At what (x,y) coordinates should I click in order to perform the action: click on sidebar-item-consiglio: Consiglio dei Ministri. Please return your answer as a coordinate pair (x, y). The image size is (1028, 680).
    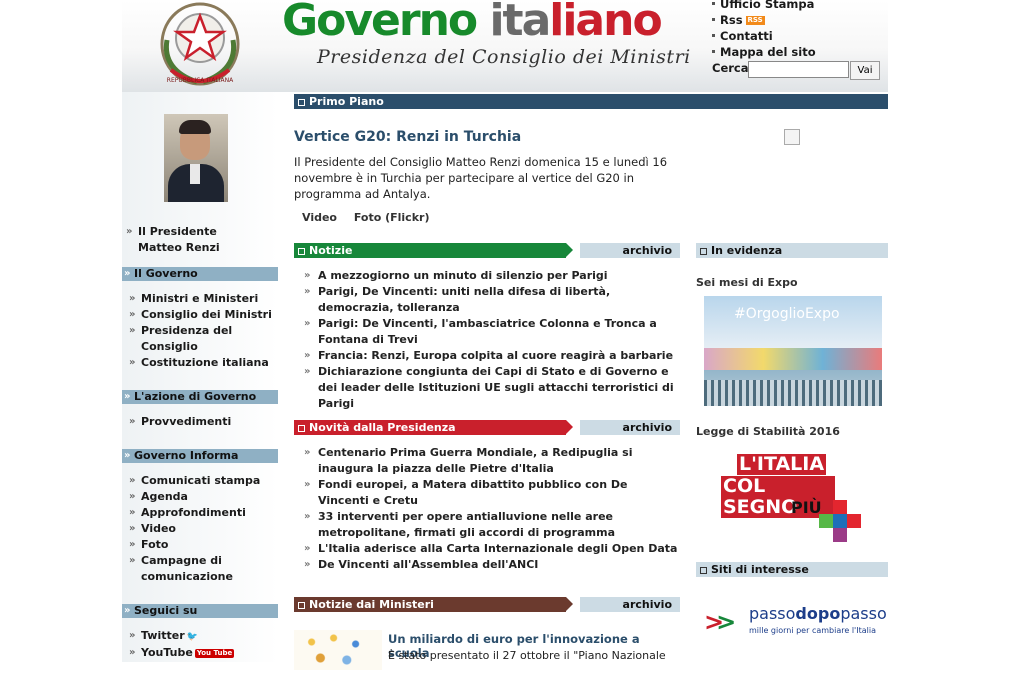
    Looking at the image, I should click on (203, 315).